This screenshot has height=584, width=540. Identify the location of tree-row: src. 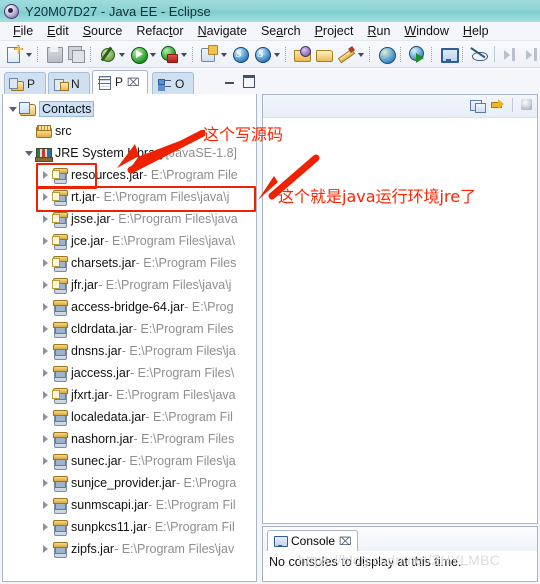
(47, 131).